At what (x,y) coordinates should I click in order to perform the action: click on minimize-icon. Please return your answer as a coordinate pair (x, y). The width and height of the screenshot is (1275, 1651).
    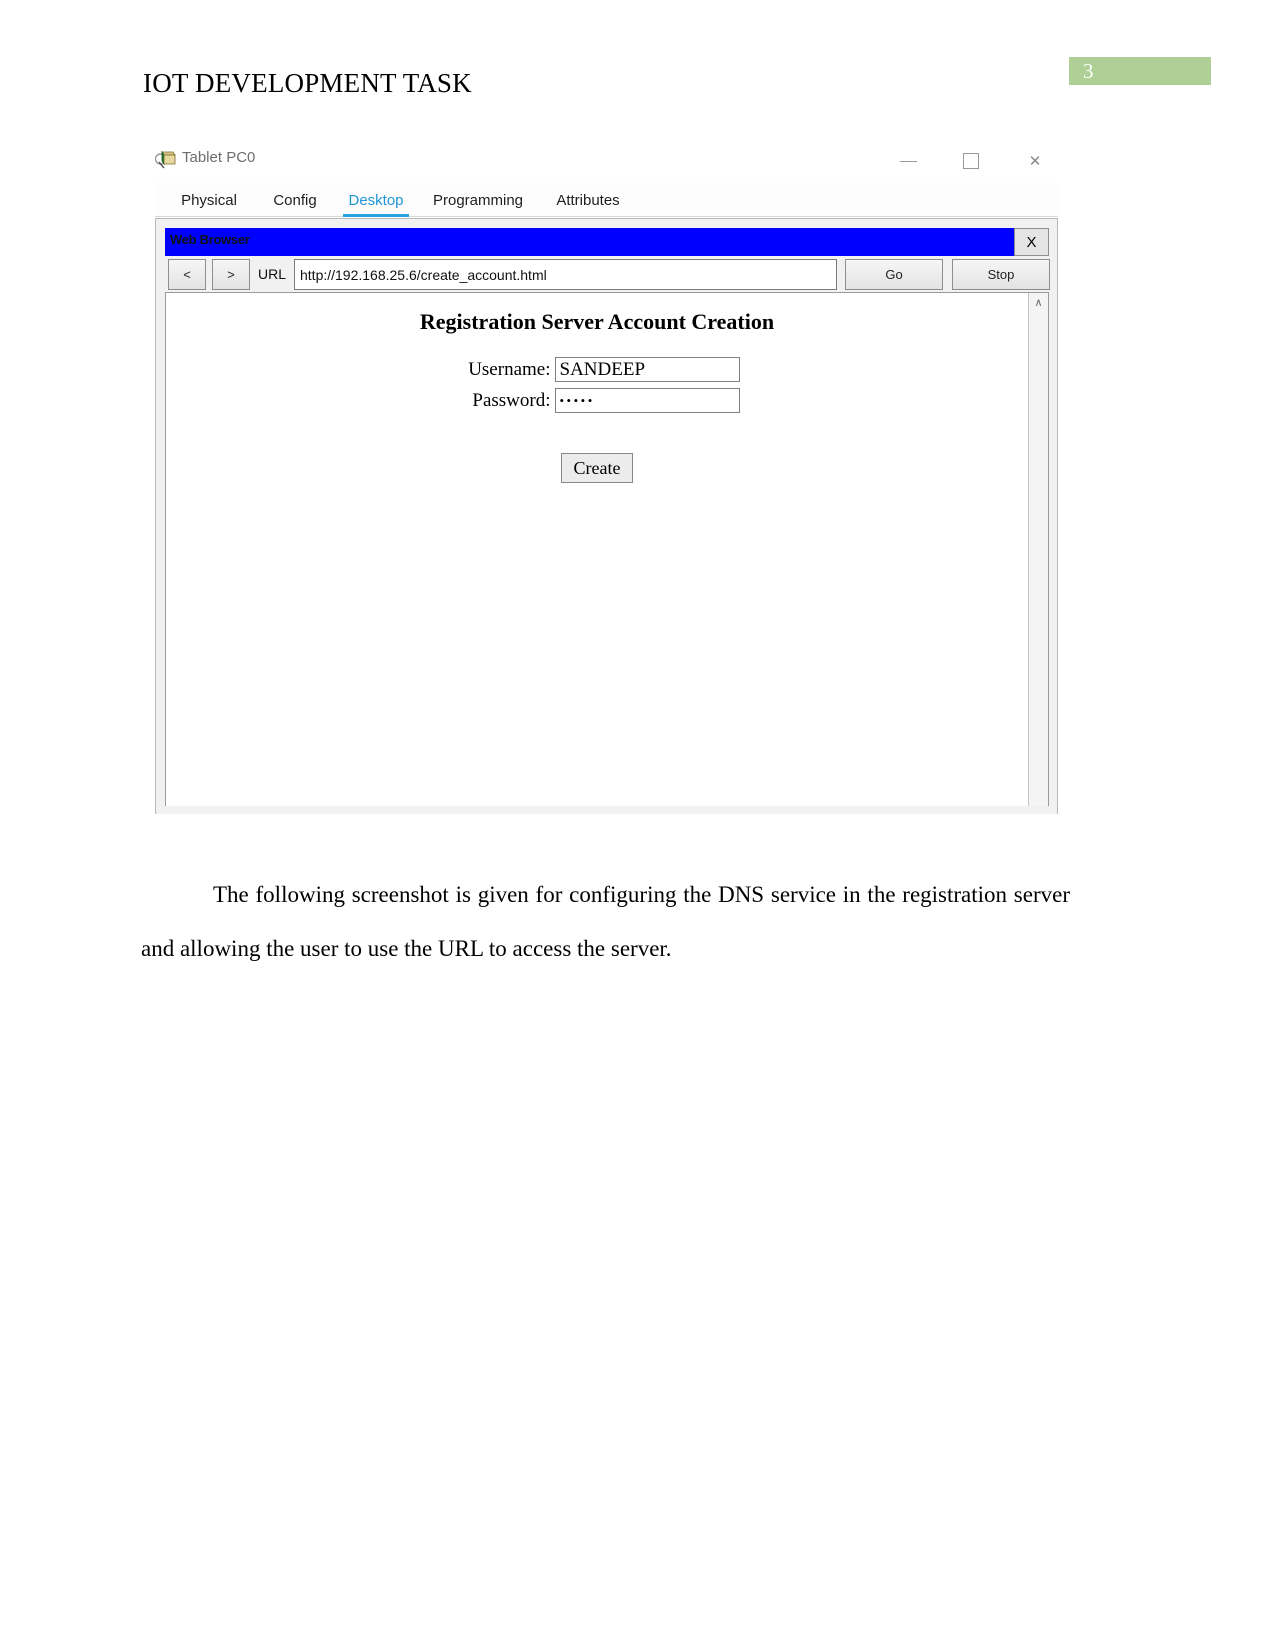
    Looking at the image, I should click on (908, 161).